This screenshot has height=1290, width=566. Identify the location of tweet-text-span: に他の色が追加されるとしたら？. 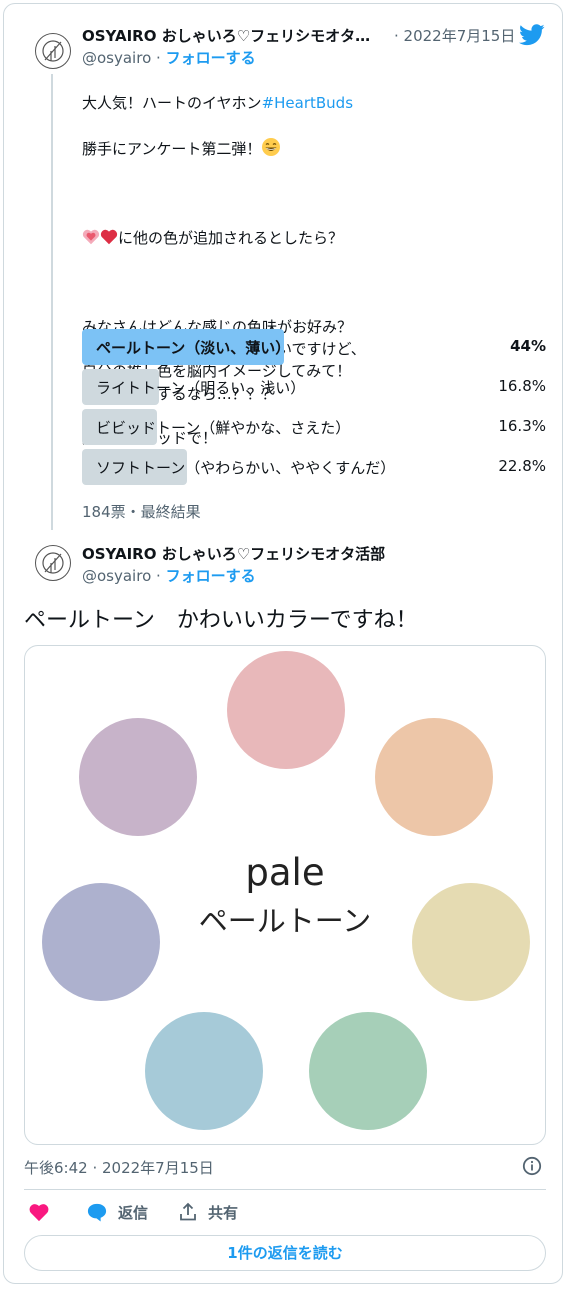
(231, 237).